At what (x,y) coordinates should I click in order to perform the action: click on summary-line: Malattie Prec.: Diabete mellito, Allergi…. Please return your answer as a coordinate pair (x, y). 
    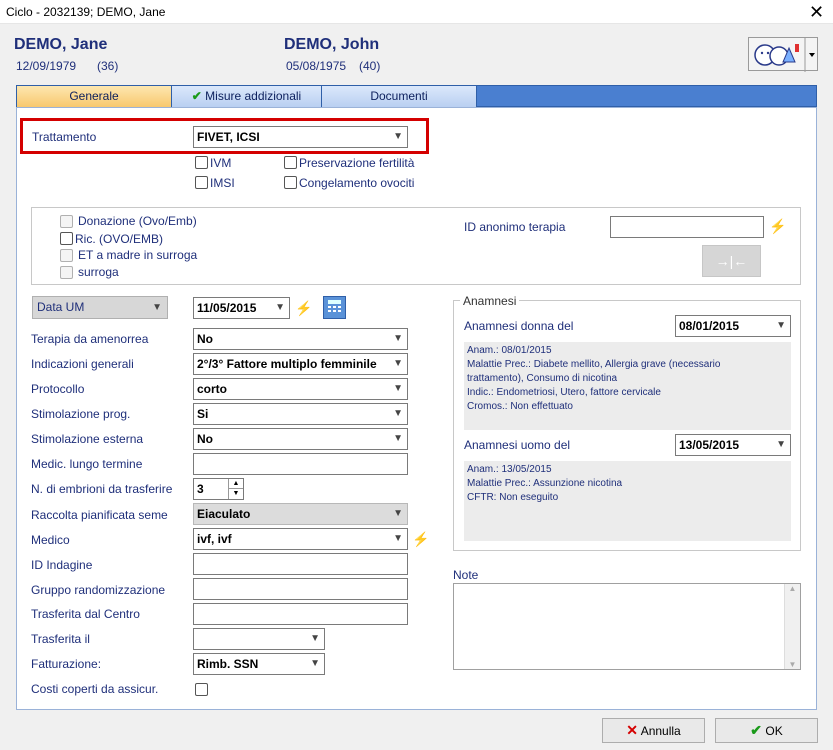
    Looking at the image, I should click on (594, 364).